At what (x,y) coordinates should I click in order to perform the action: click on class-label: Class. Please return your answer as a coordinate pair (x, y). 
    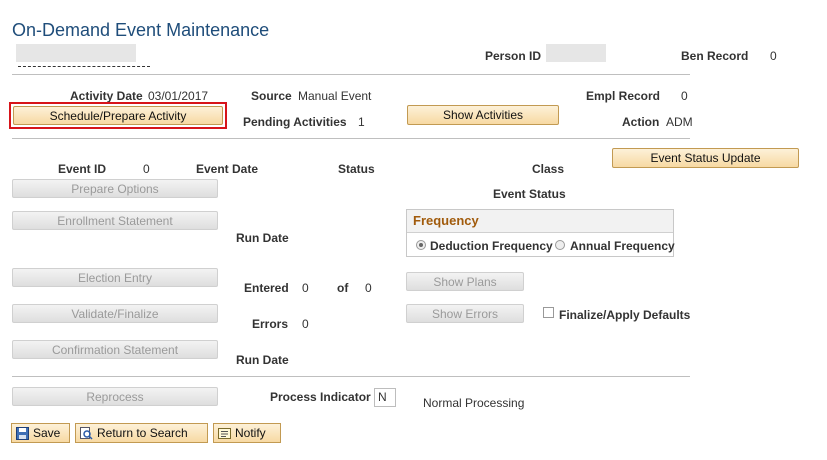
    Looking at the image, I should click on (548, 169).